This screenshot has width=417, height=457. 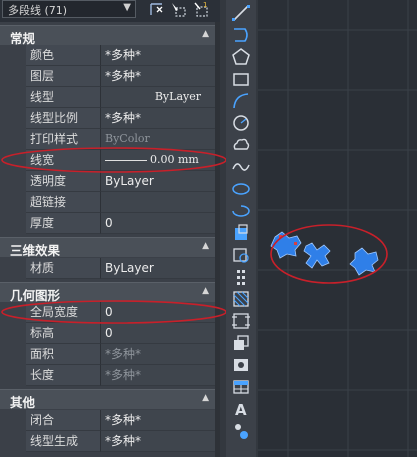 I want to click on polyline-icon, so click(x=241, y=35).